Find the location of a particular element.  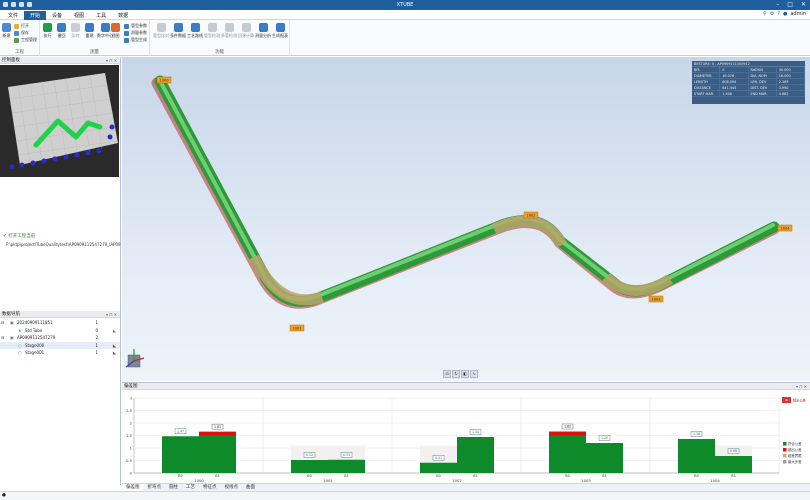

bottom-tab: 特征点 is located at coordinates (210, 487).